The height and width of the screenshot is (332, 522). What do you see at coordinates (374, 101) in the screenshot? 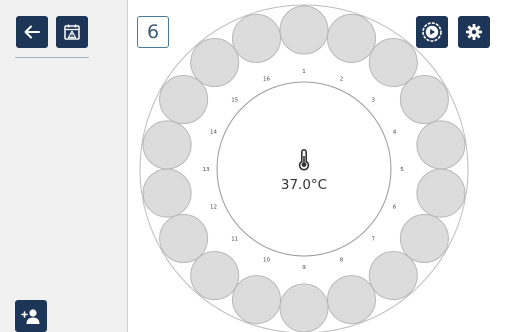
I see `position-label: 3` at bounding box center [374, 101].